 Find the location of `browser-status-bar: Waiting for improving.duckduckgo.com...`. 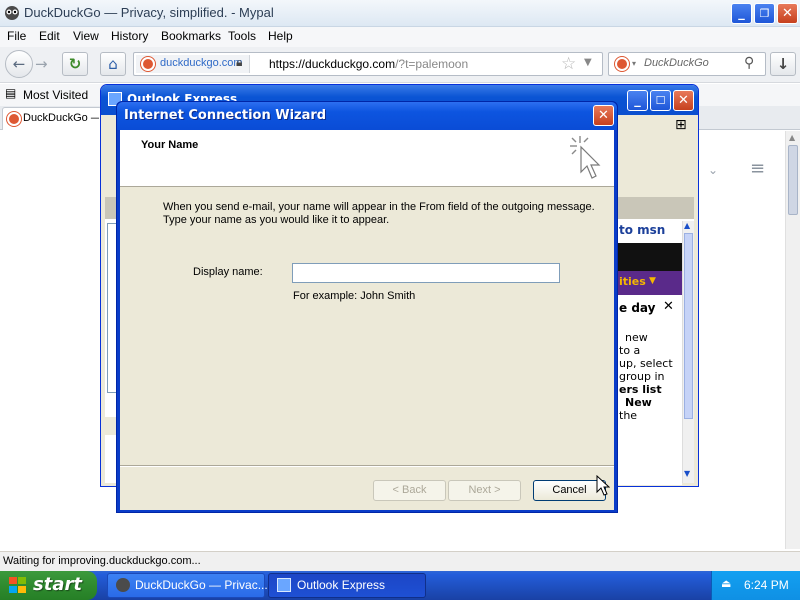

browser-status-bar: Waiting for improving.duckduckgo.com... is located at coordinates (400, 561).